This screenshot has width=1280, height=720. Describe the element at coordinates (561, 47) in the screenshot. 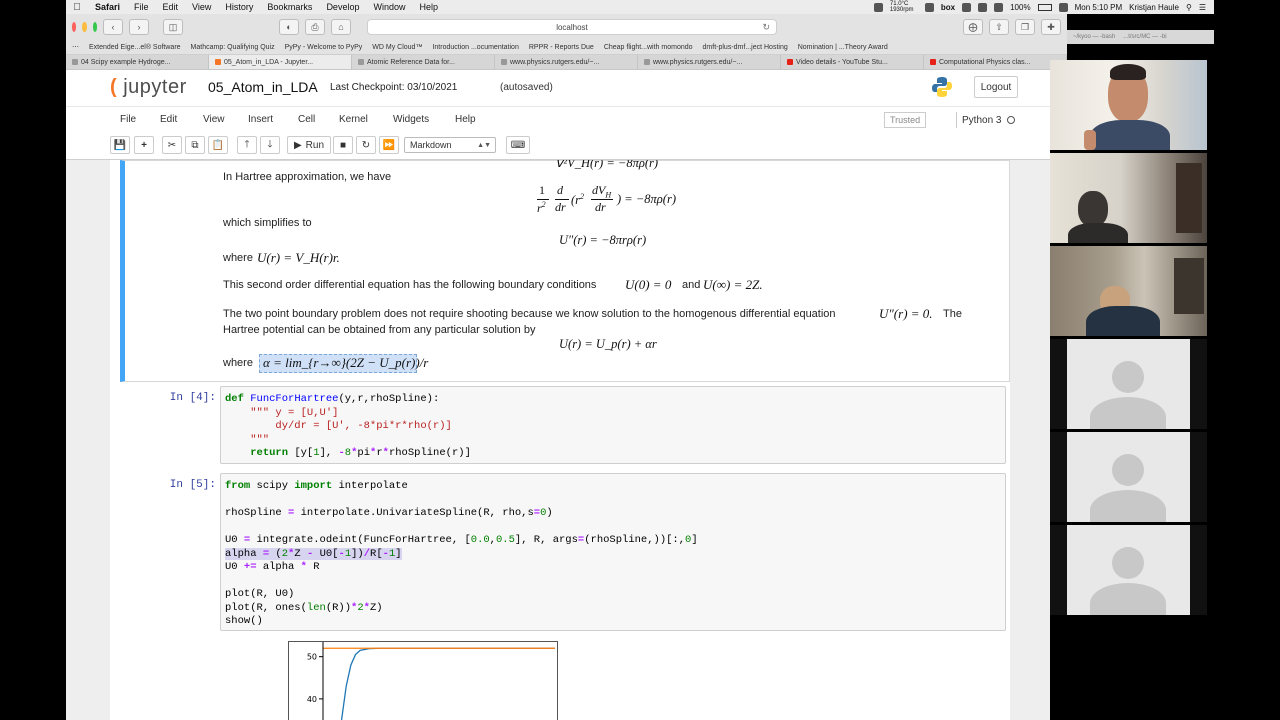

I see `bookmark-item: RPPR - Reports Due` at that location.